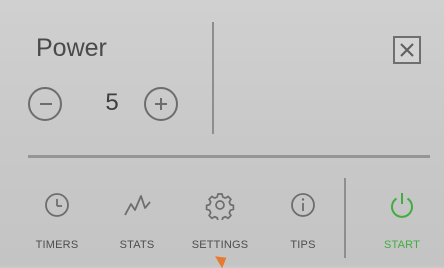  Describe the element at coordinates (112, 102) in the screenshot. I see `power-value: 5` at that location.